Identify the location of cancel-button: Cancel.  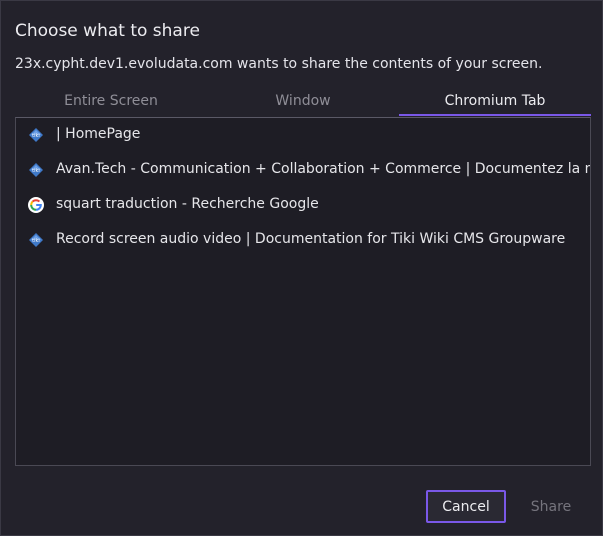
(466, 506).